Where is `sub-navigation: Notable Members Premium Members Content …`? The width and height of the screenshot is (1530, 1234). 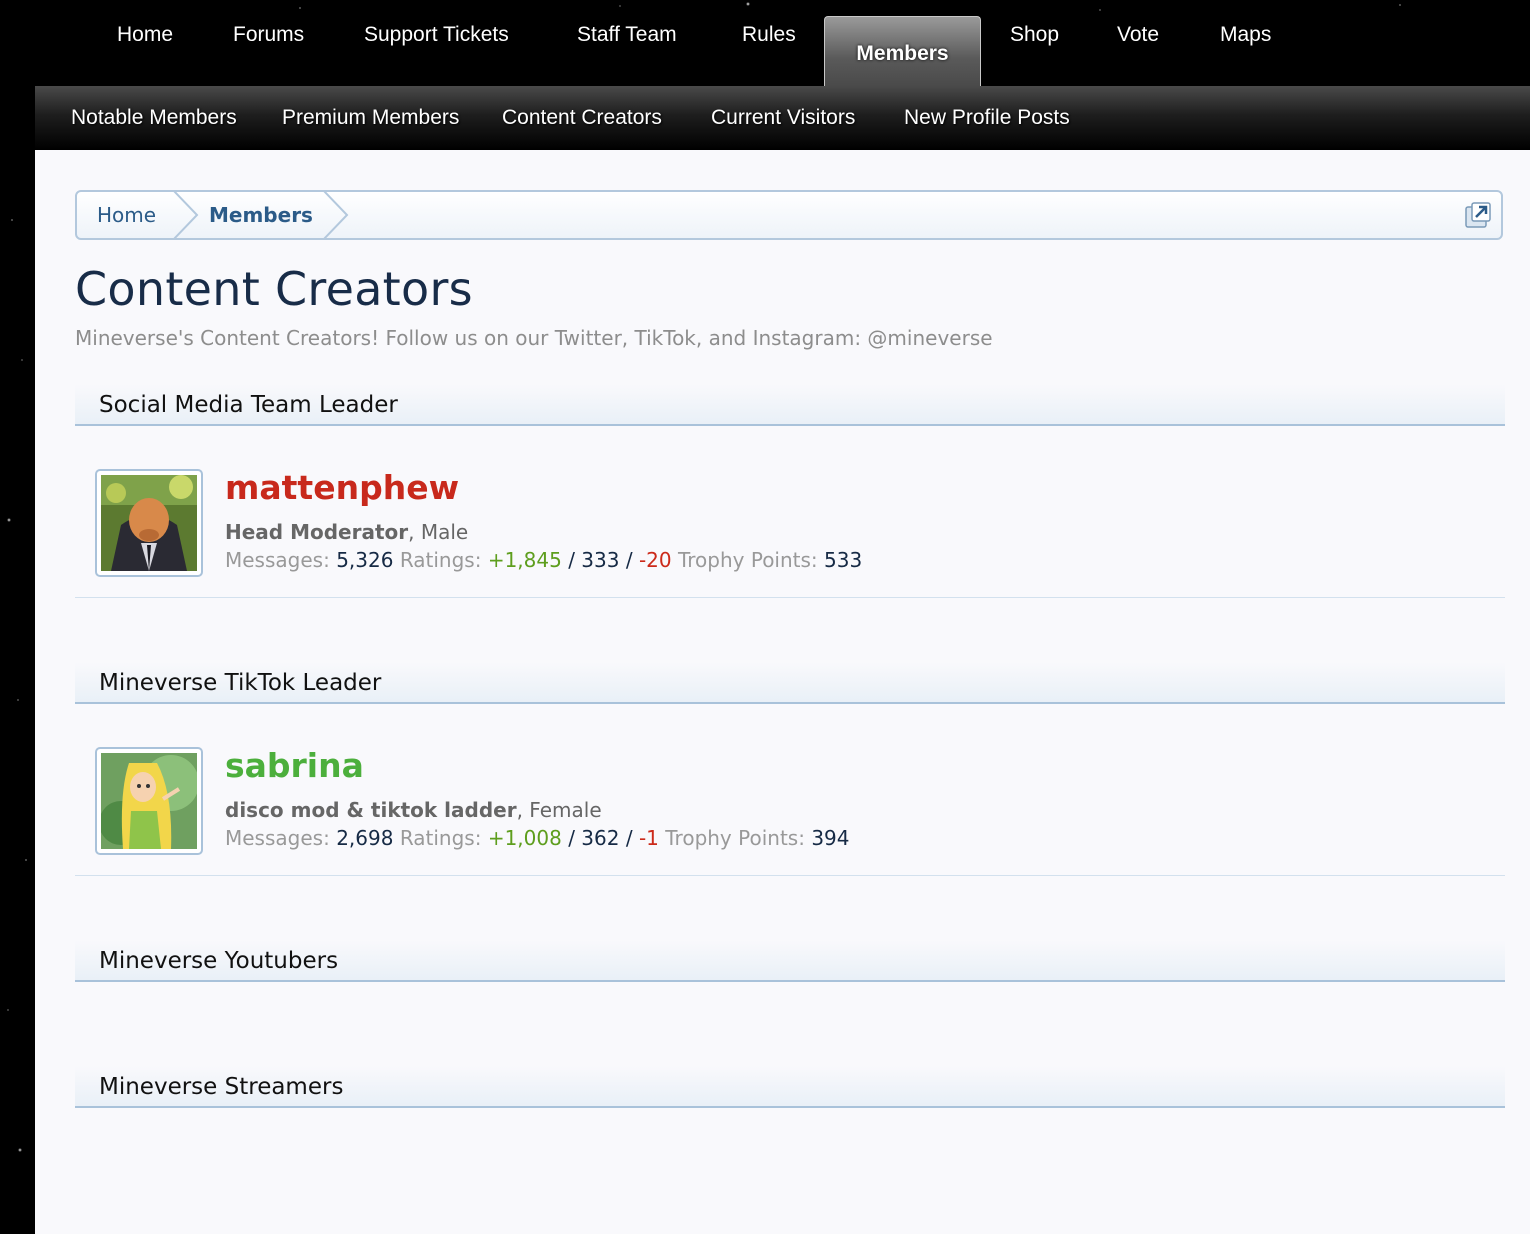
sub-navigation: Notable Members Premium Members Content … is located at coordinates (782, 118).